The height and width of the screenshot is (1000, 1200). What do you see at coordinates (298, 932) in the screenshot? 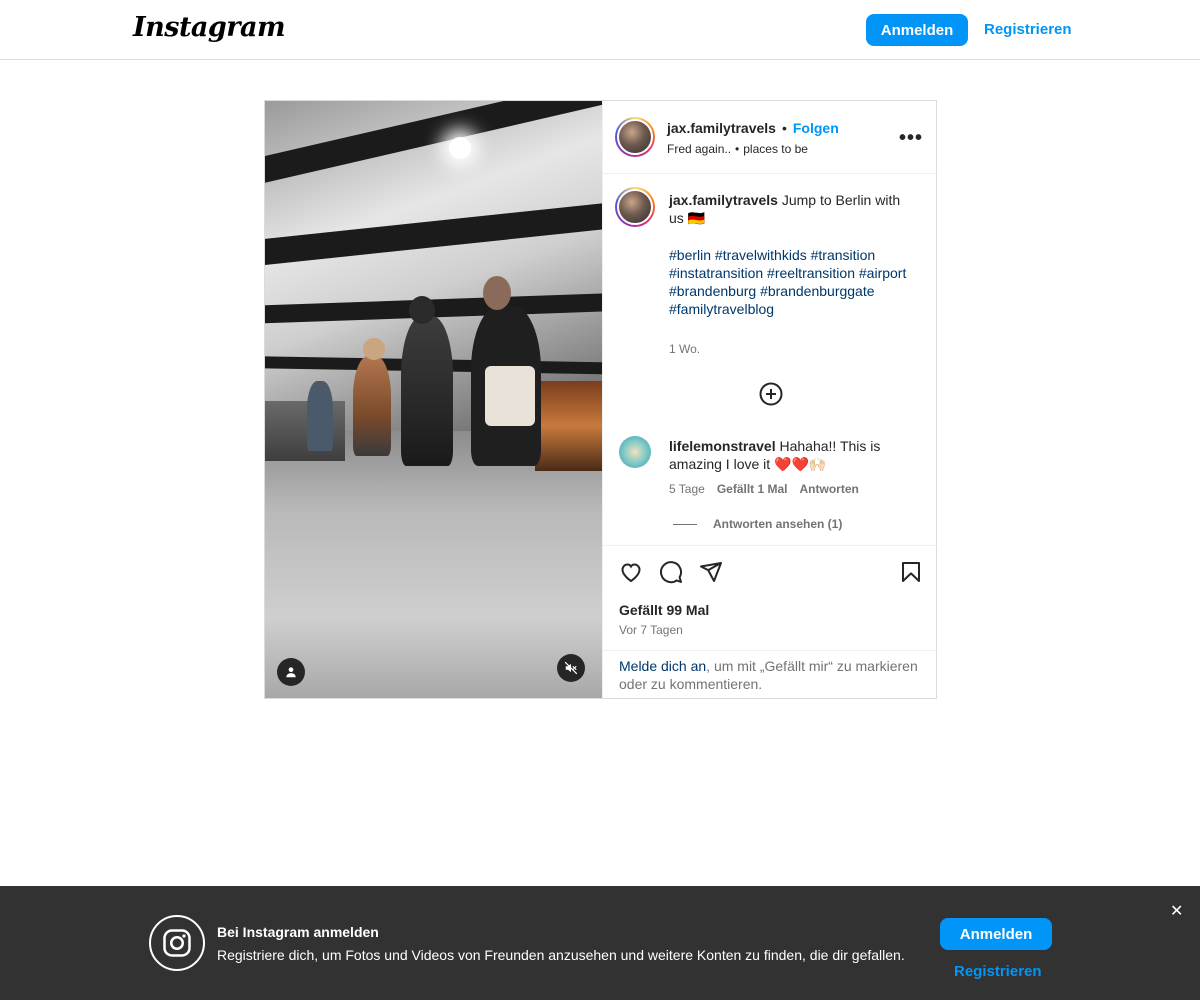
I see `banner-title: Bei Instagram anmelden` at bounding box center [298, 932].